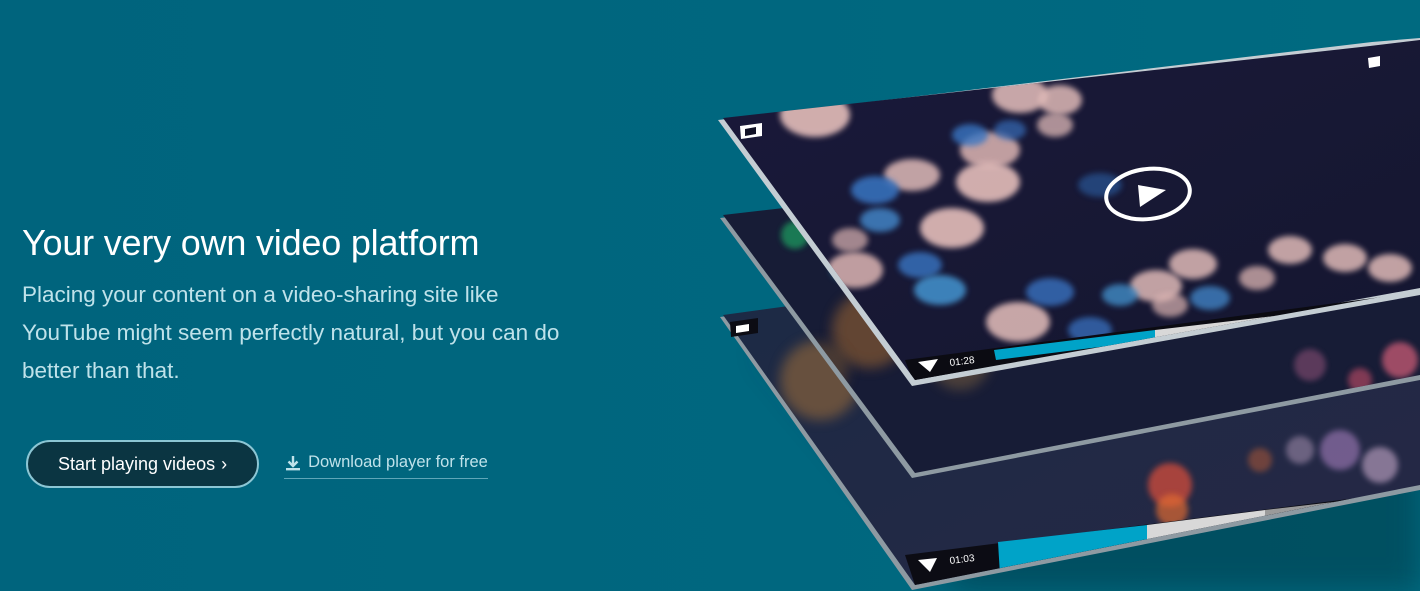 The height and width of the screenshot is (591, 1420). Describe the element at coordinates (398, 462) in the screenshot. I see `download-player-label: Download player for free` at that location.